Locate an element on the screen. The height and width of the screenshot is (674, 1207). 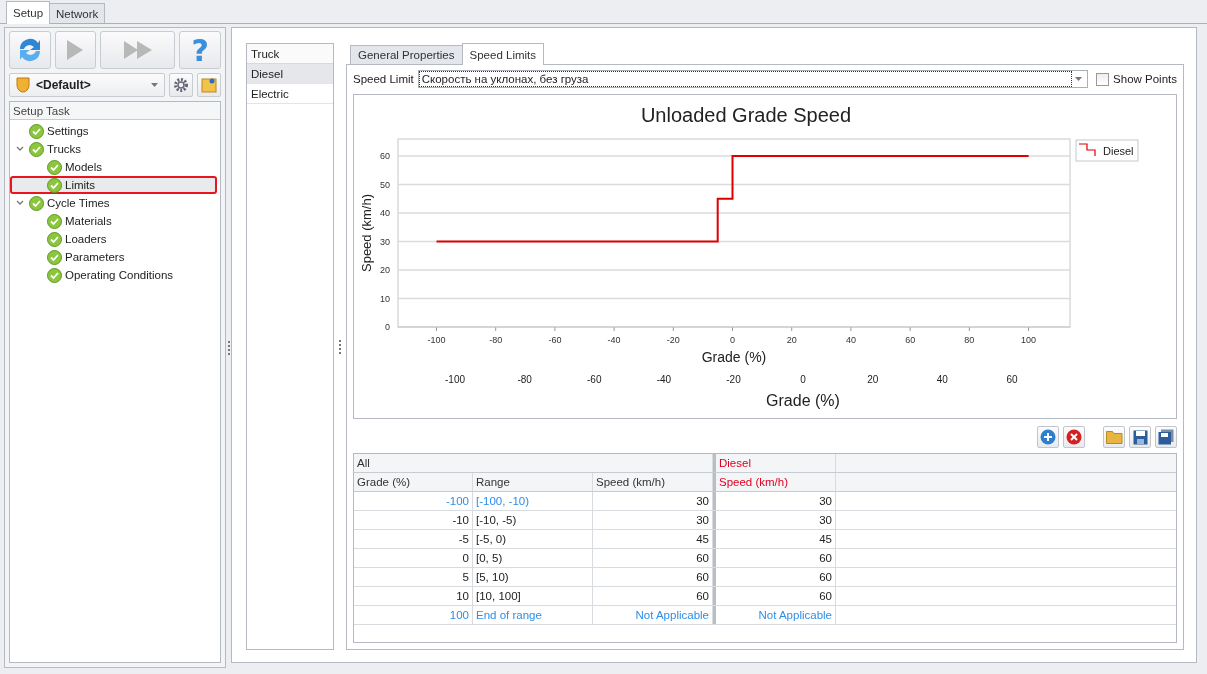
tab: Speed Limits is located at coordinates (502, 54).